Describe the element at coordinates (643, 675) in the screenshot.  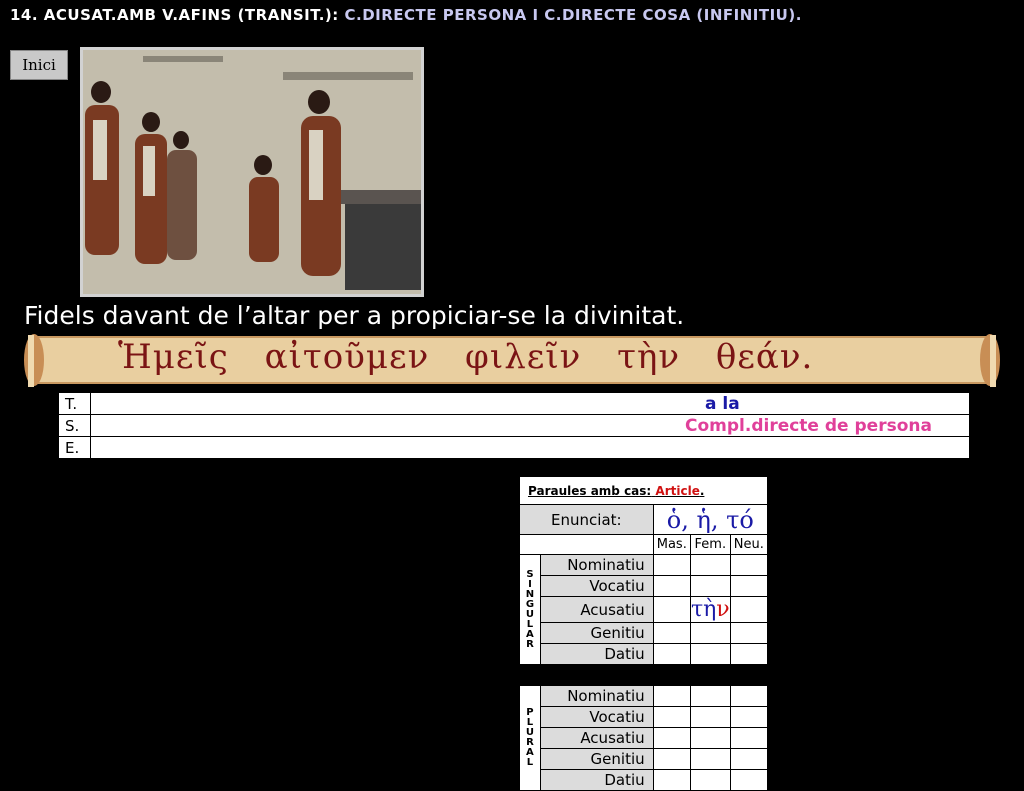
I see `table-separator` at that location.